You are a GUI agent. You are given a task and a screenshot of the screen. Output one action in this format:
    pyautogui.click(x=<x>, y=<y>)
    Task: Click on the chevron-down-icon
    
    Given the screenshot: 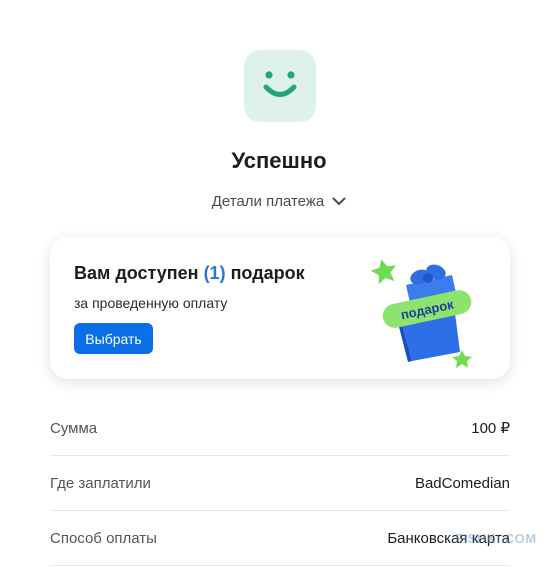 What is the action you would take?
    pyautogui.click(x=339, y=201)
    